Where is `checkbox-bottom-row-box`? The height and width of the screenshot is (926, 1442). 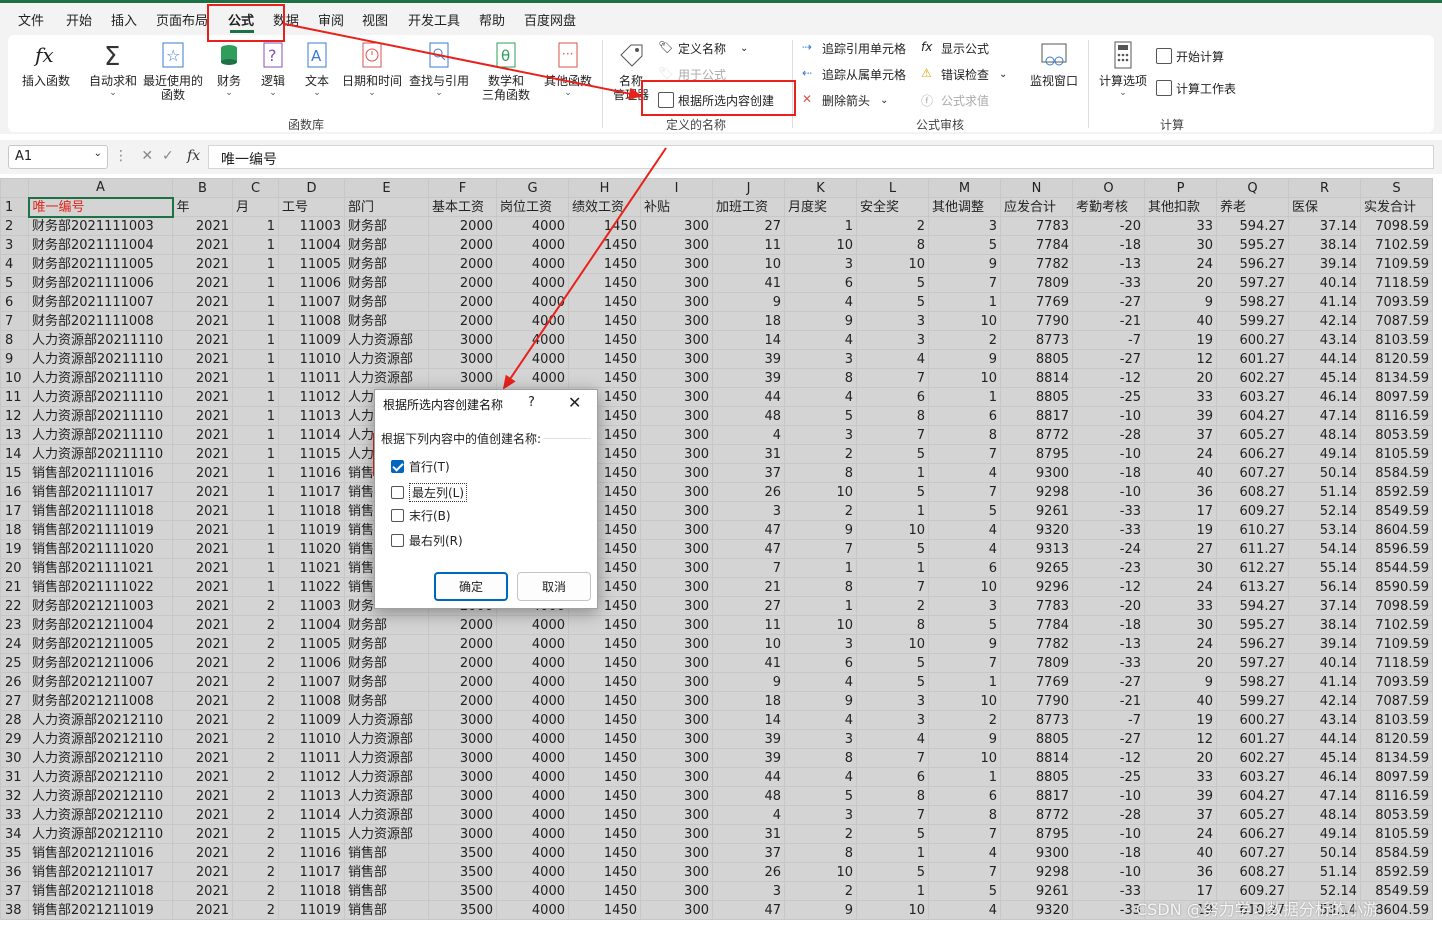 checkbox-bottom-row-box is located at coordinates (397, 515).